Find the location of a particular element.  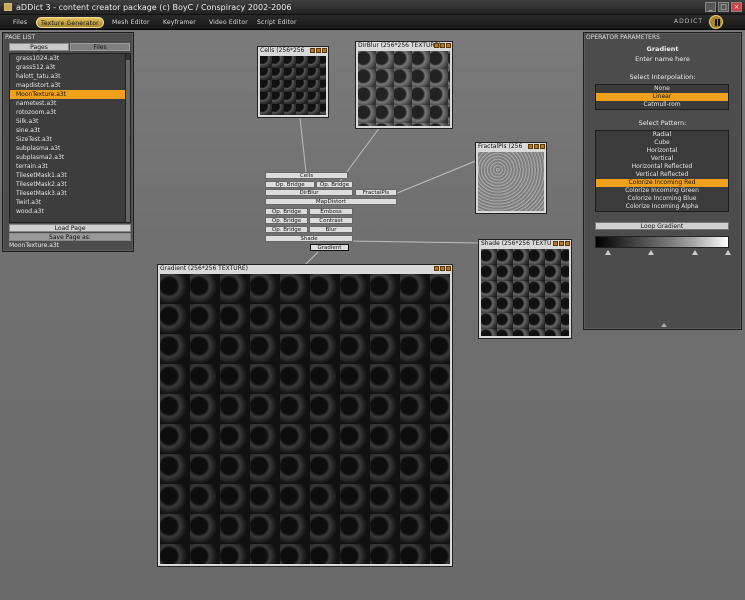

operator-parameters-title: OPERATOR PARAMETERS is located at coordinates (623, 37).